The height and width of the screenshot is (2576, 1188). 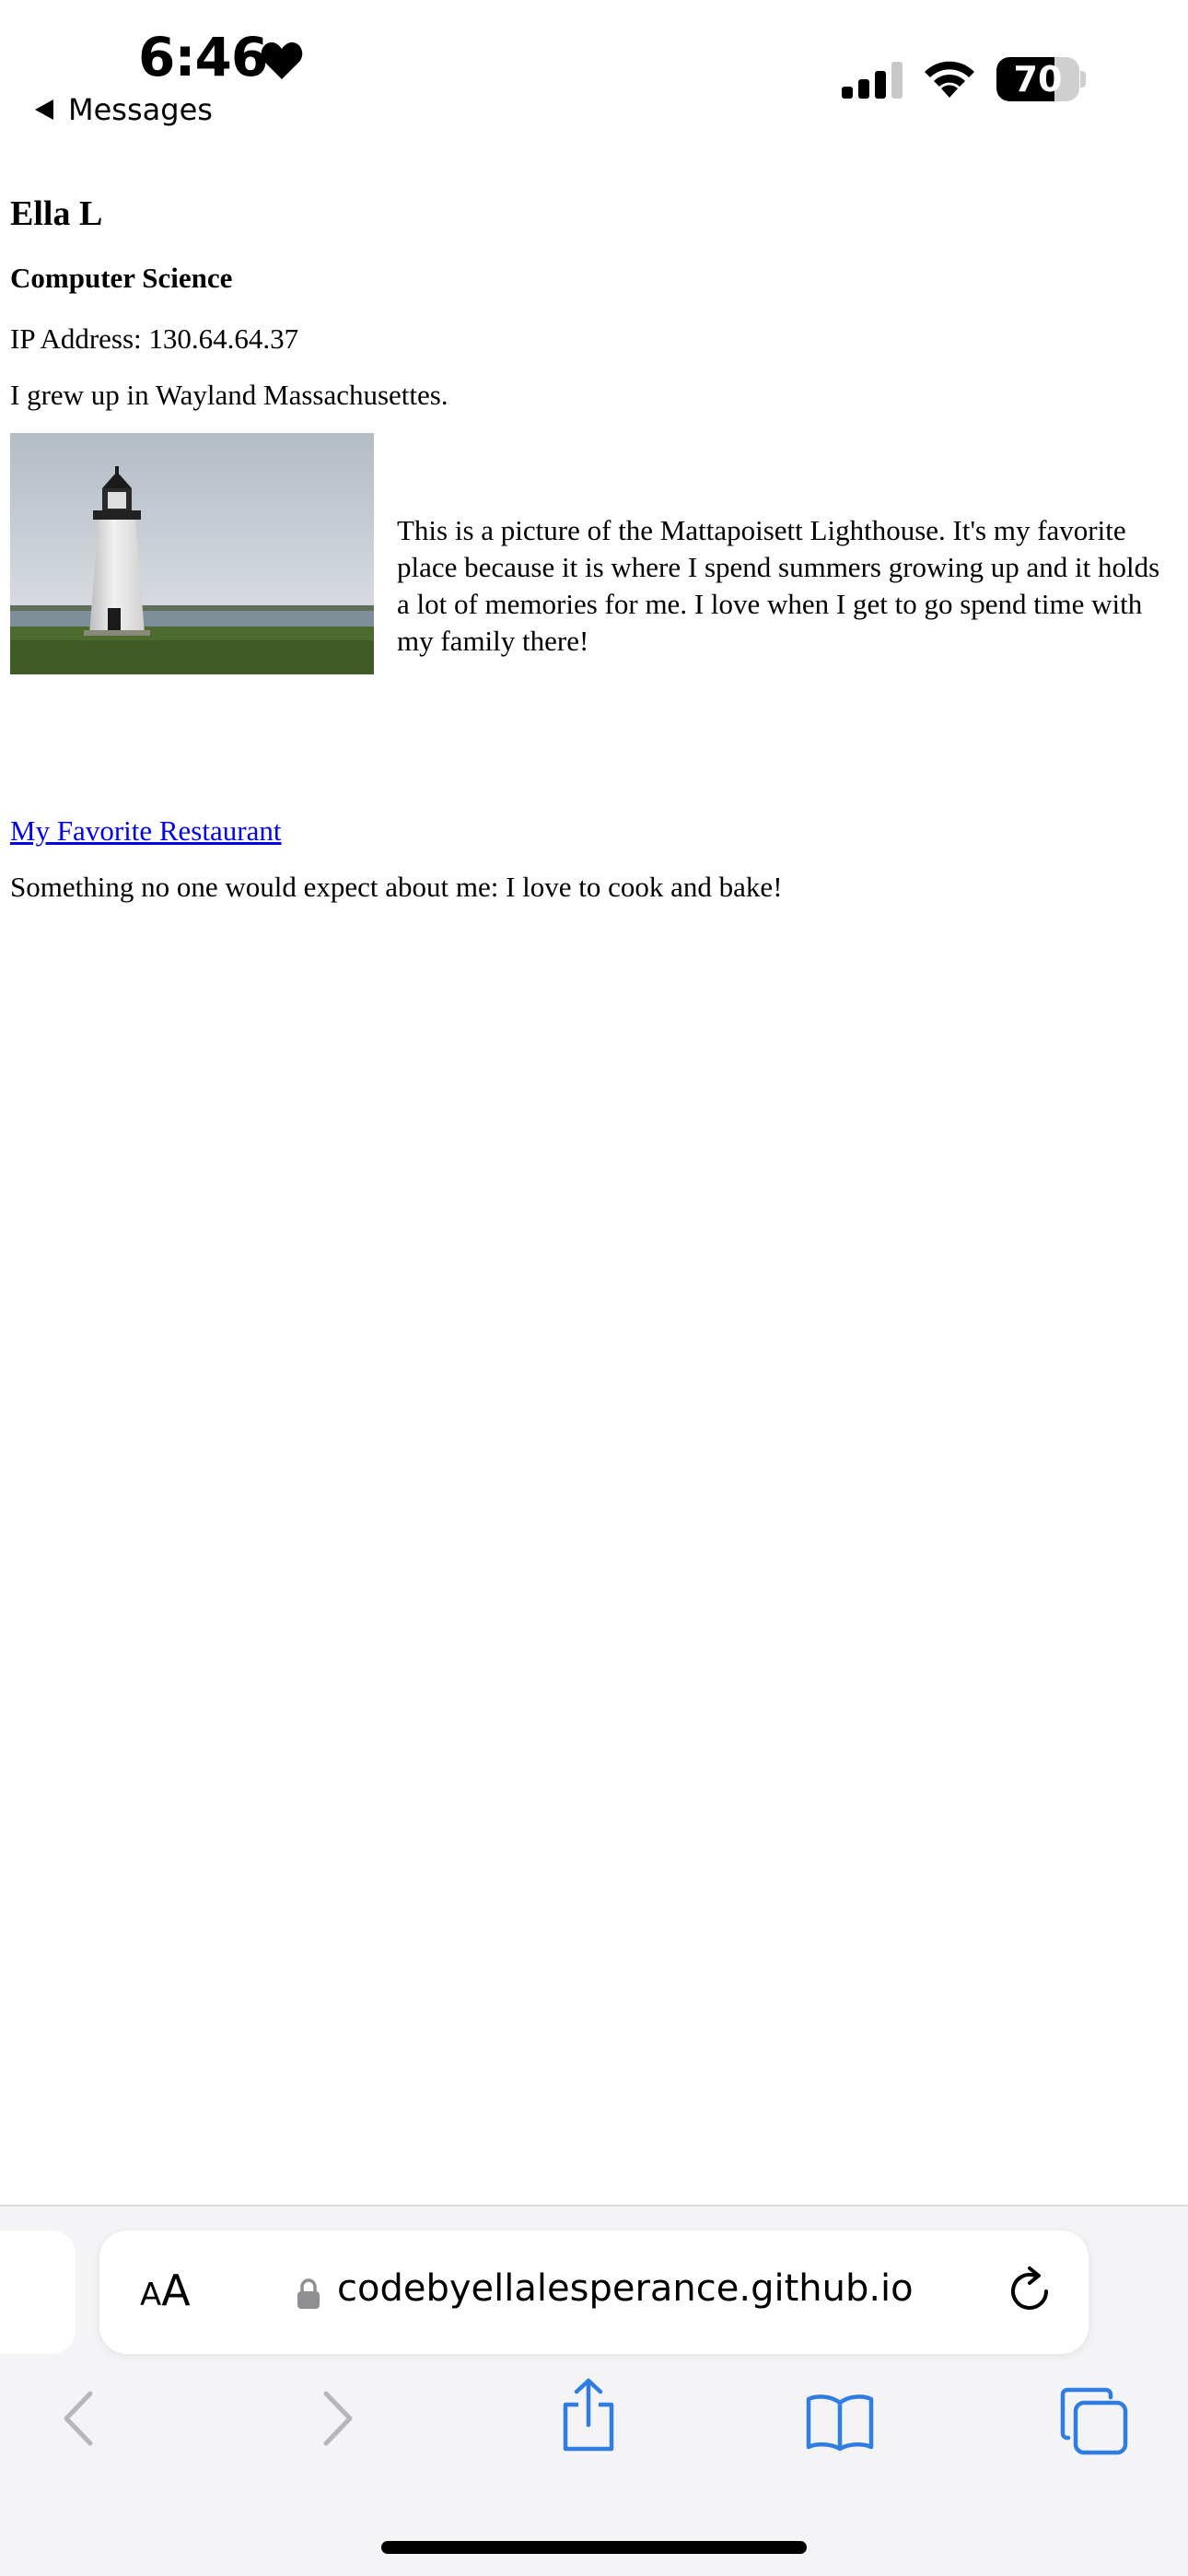 What do you see at coordinates (145, 831) in the screenshot?
I see `favorite-restaurant-link: My Favorite Restaurant` at bounding box center [145, 831].